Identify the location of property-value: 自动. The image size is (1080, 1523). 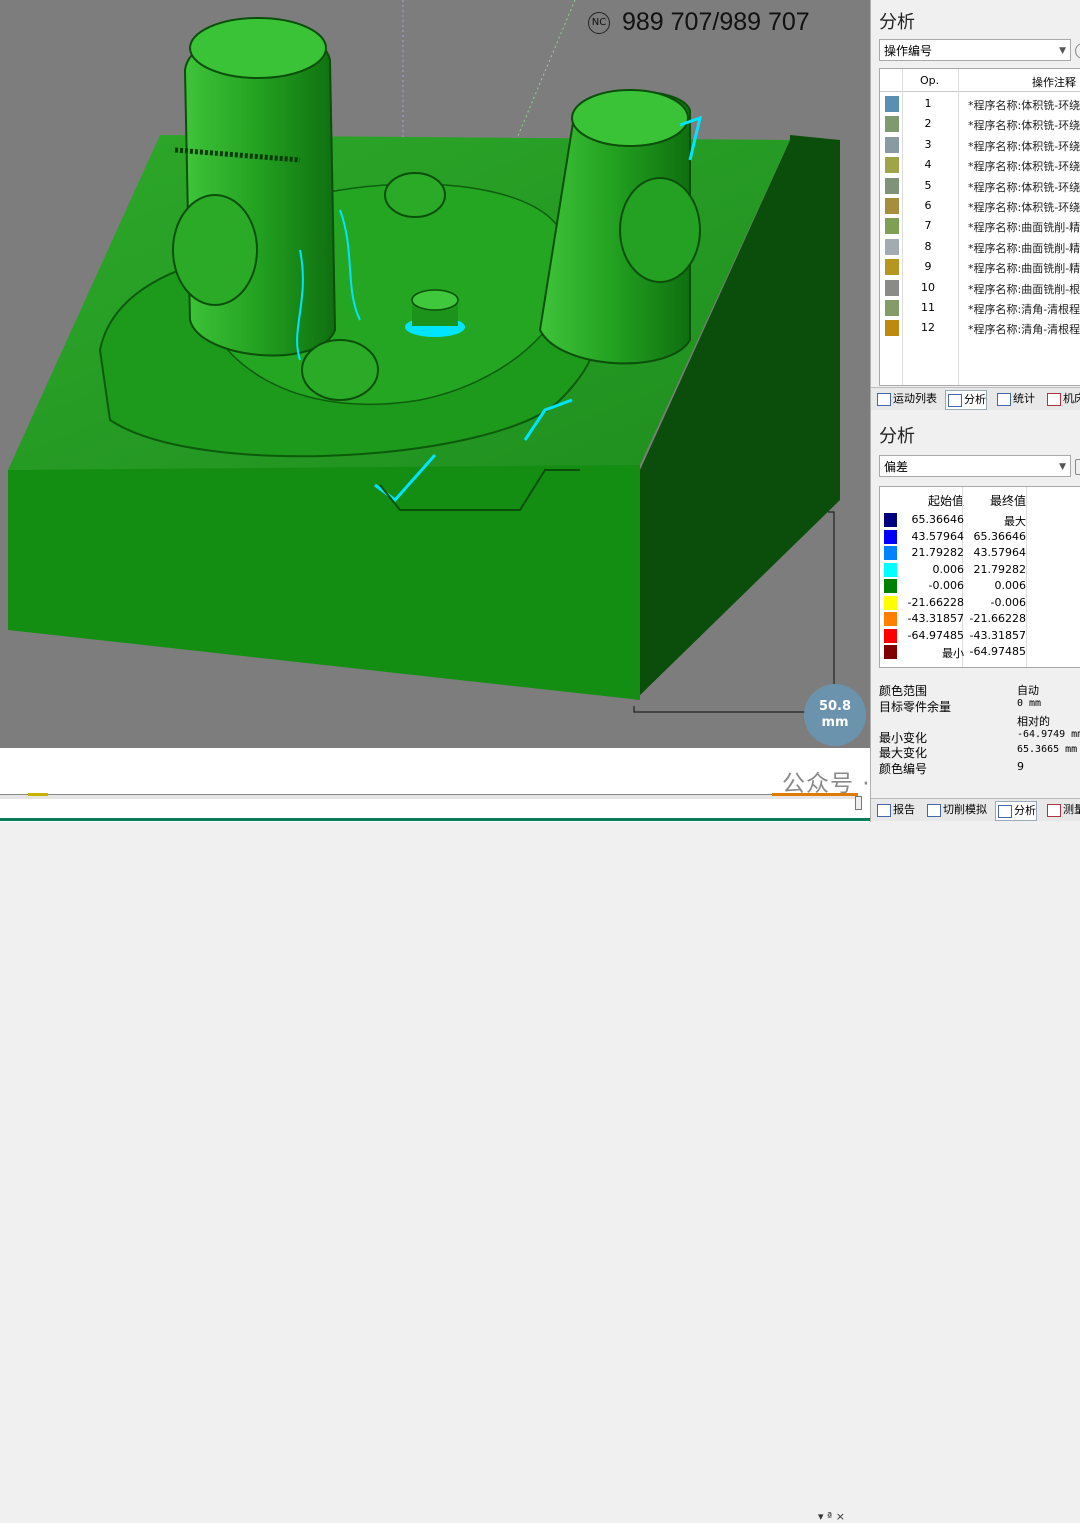
(1028, 690).